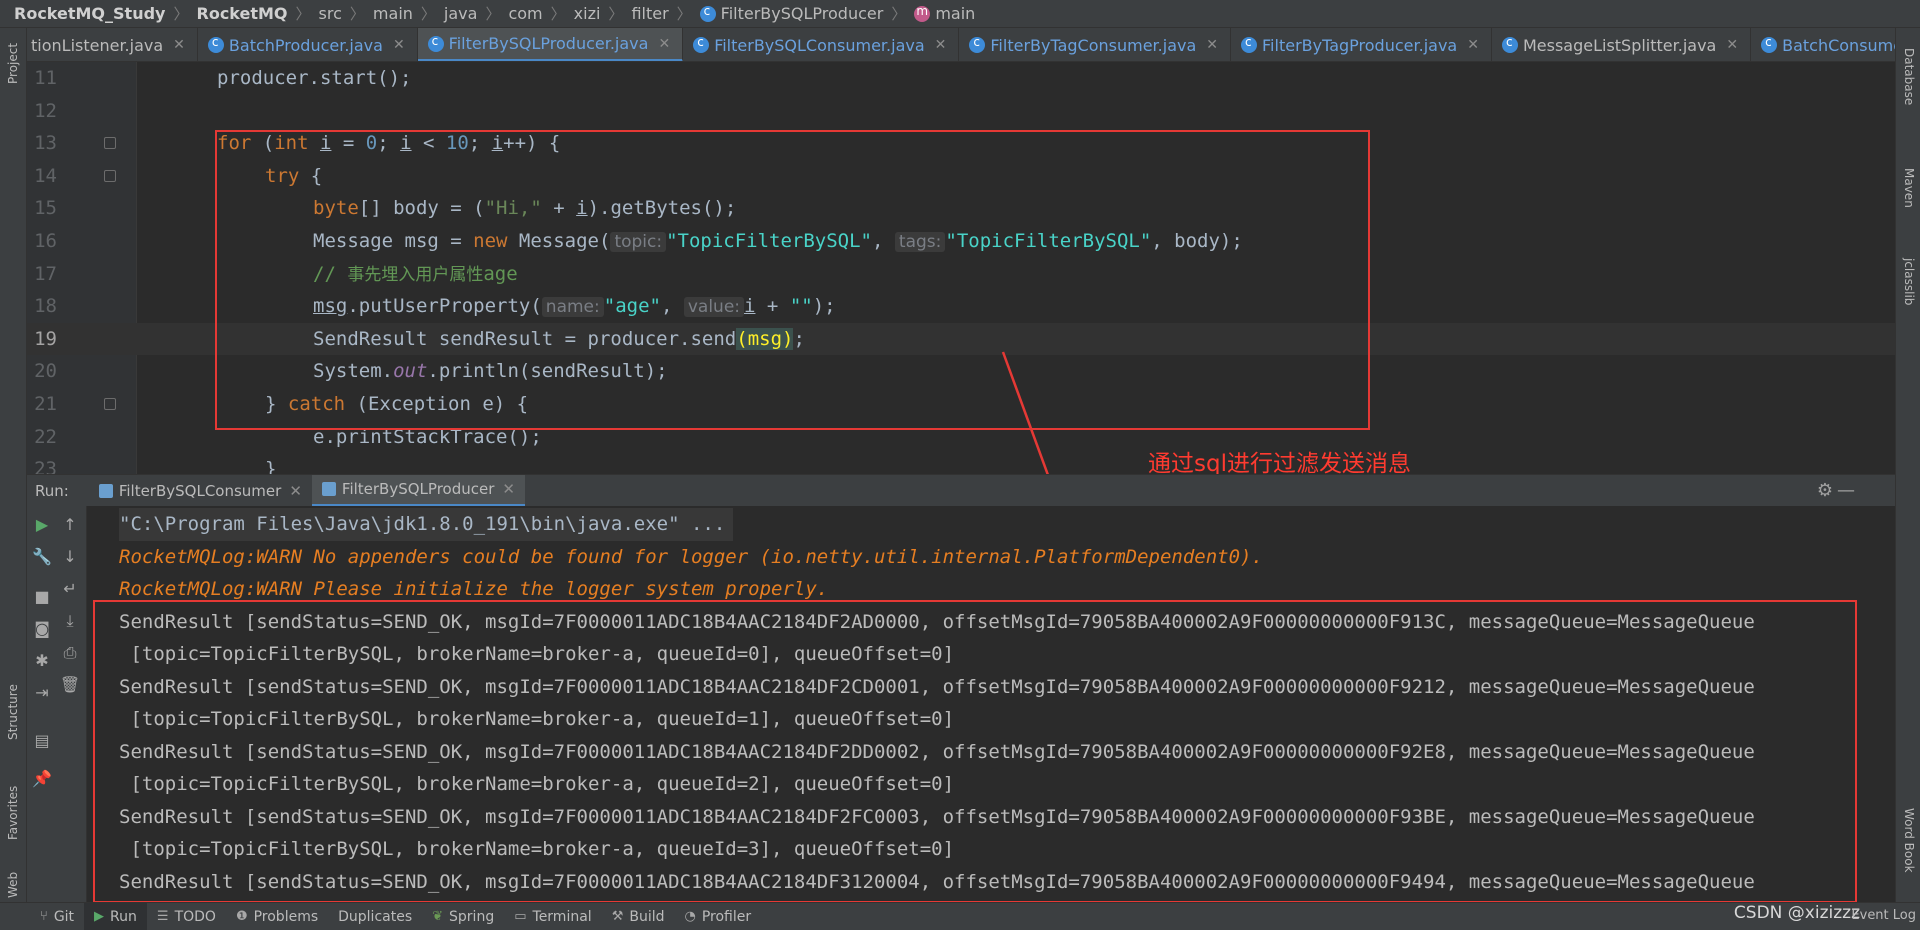 This screenshot has width=1920, height=930. I want to click on tab-label: BatchProducer.java, so click(305, 45).